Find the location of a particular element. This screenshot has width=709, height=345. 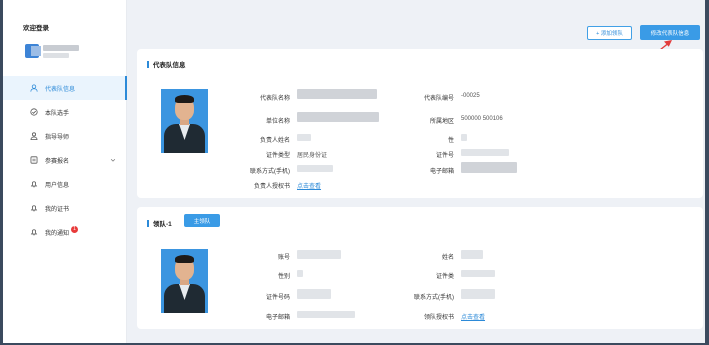

notification-badge: 1 is located at coordinates (75, 229).